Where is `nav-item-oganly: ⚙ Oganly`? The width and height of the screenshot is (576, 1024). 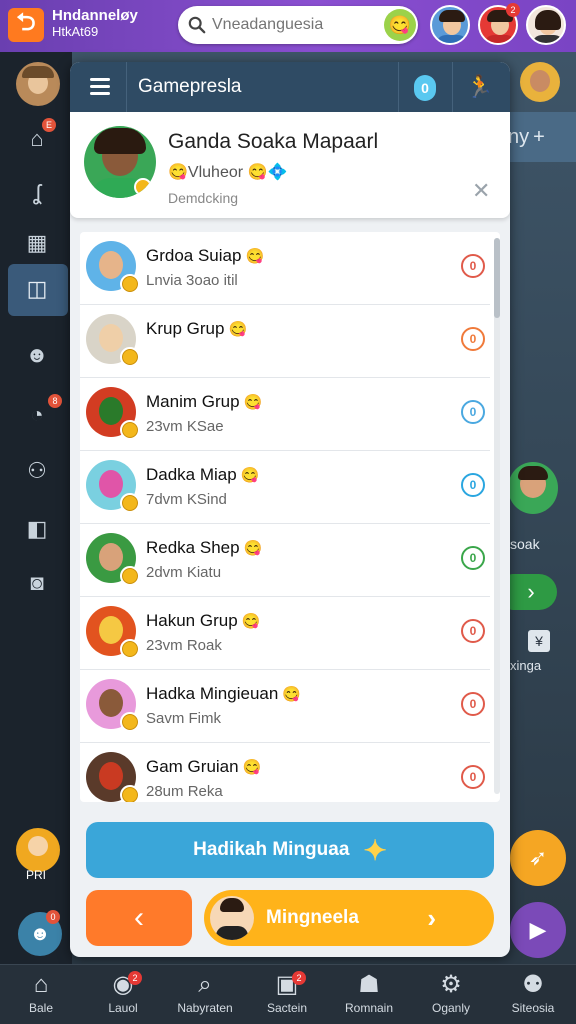 nav-item-oganly: ⚙ Oganly is located at coordinates (451, 993).